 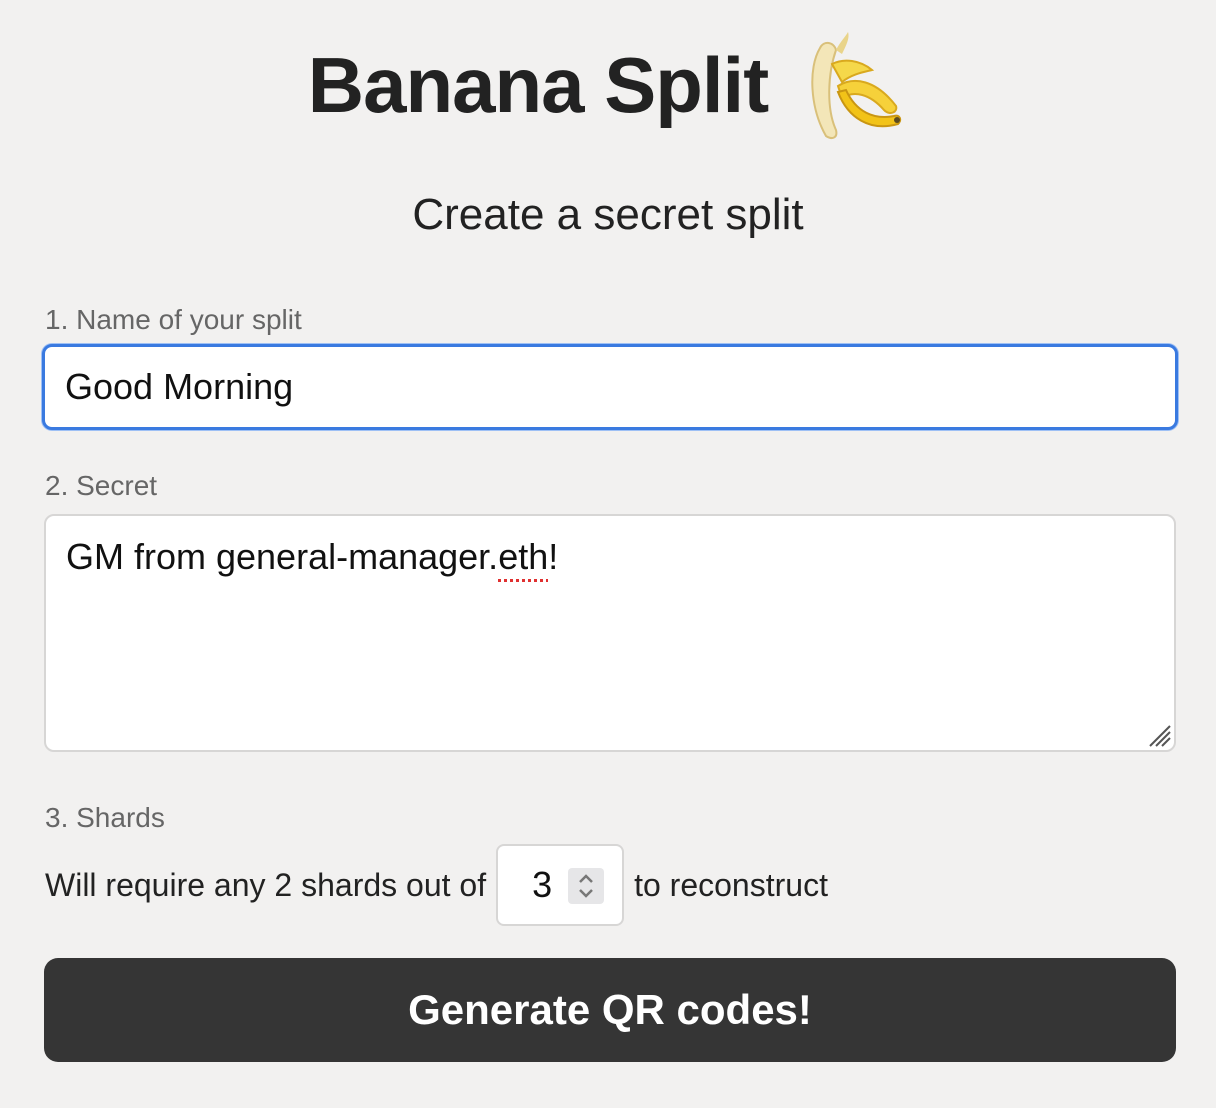 I want to click on stepper-icon, so click(x=586, y=886).